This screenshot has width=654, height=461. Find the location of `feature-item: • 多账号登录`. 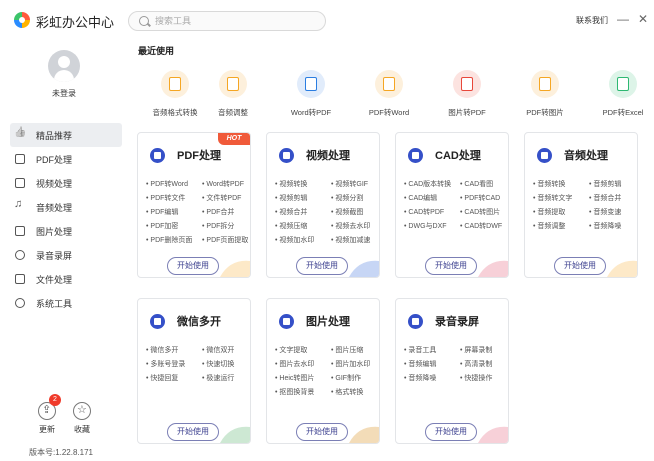

feature-item: • 多账号登录 is located at coordinates (174, 364).